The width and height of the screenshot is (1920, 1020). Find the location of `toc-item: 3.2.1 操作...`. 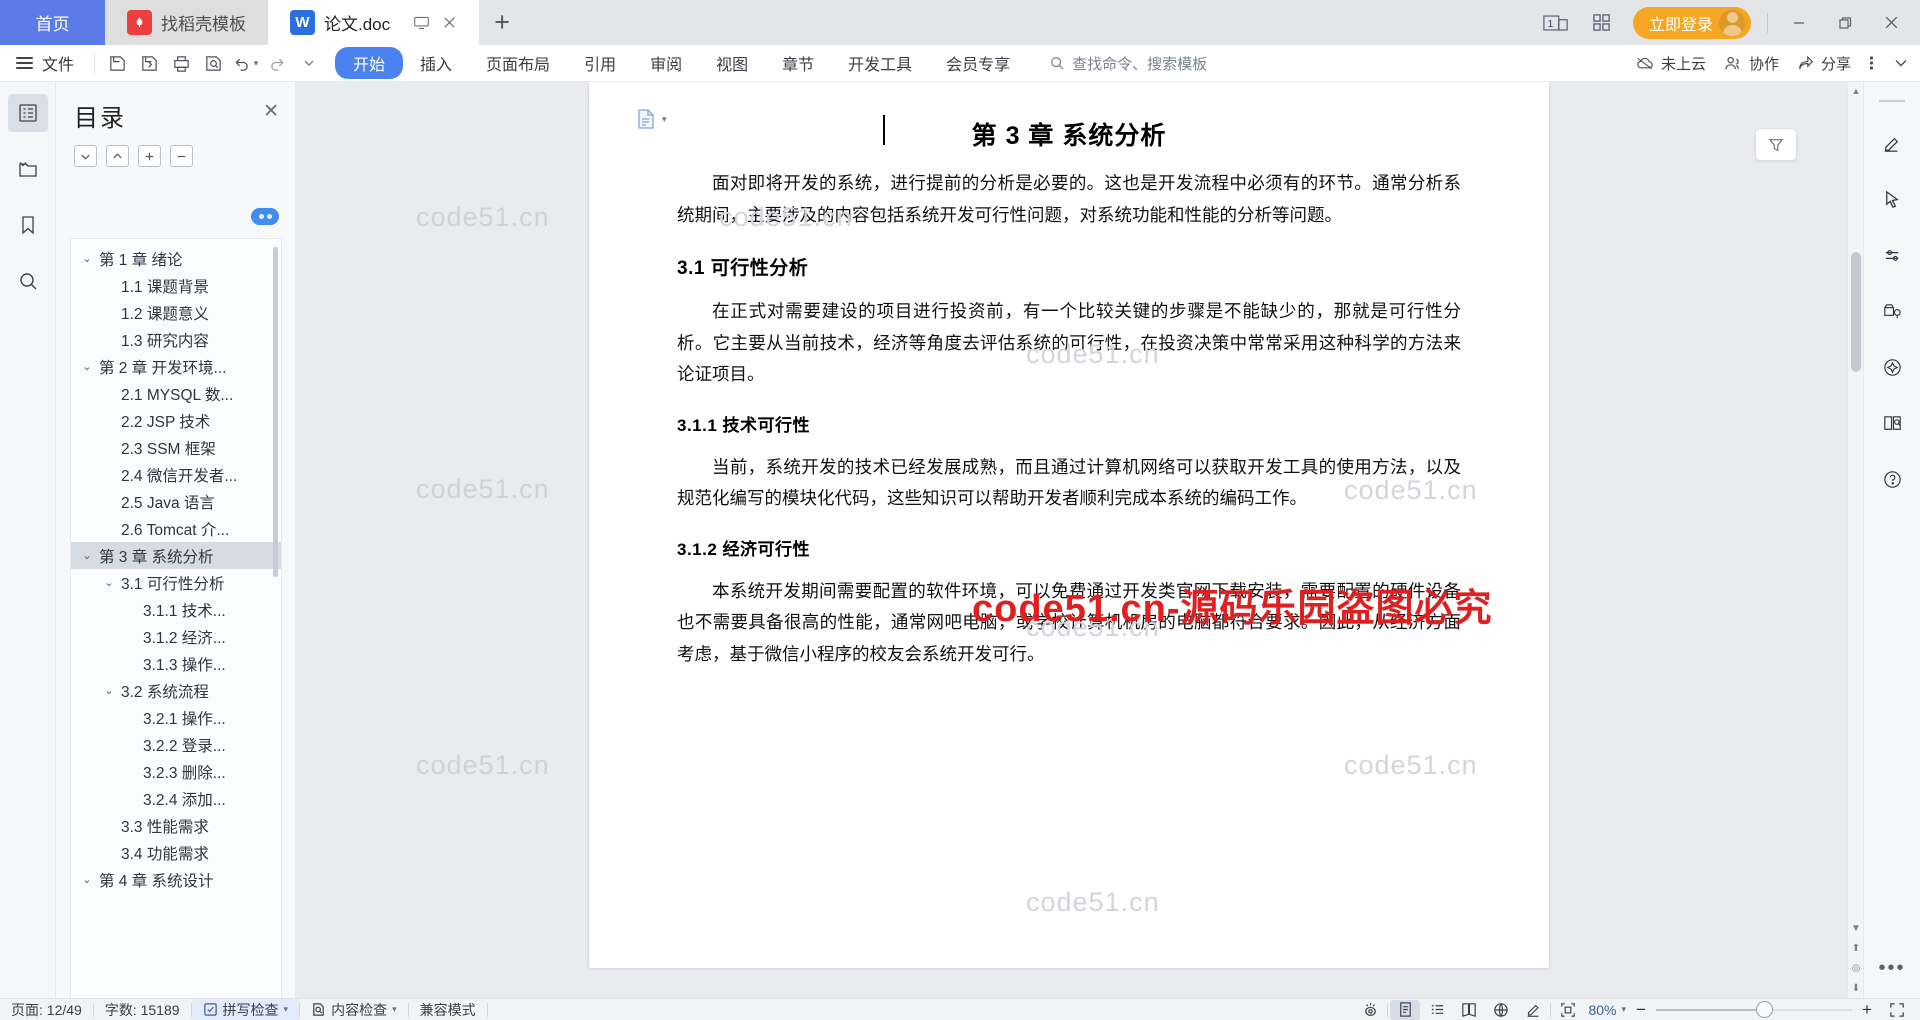

toc-item: 3.2.1 操作... is located at coordinates (176, 717).